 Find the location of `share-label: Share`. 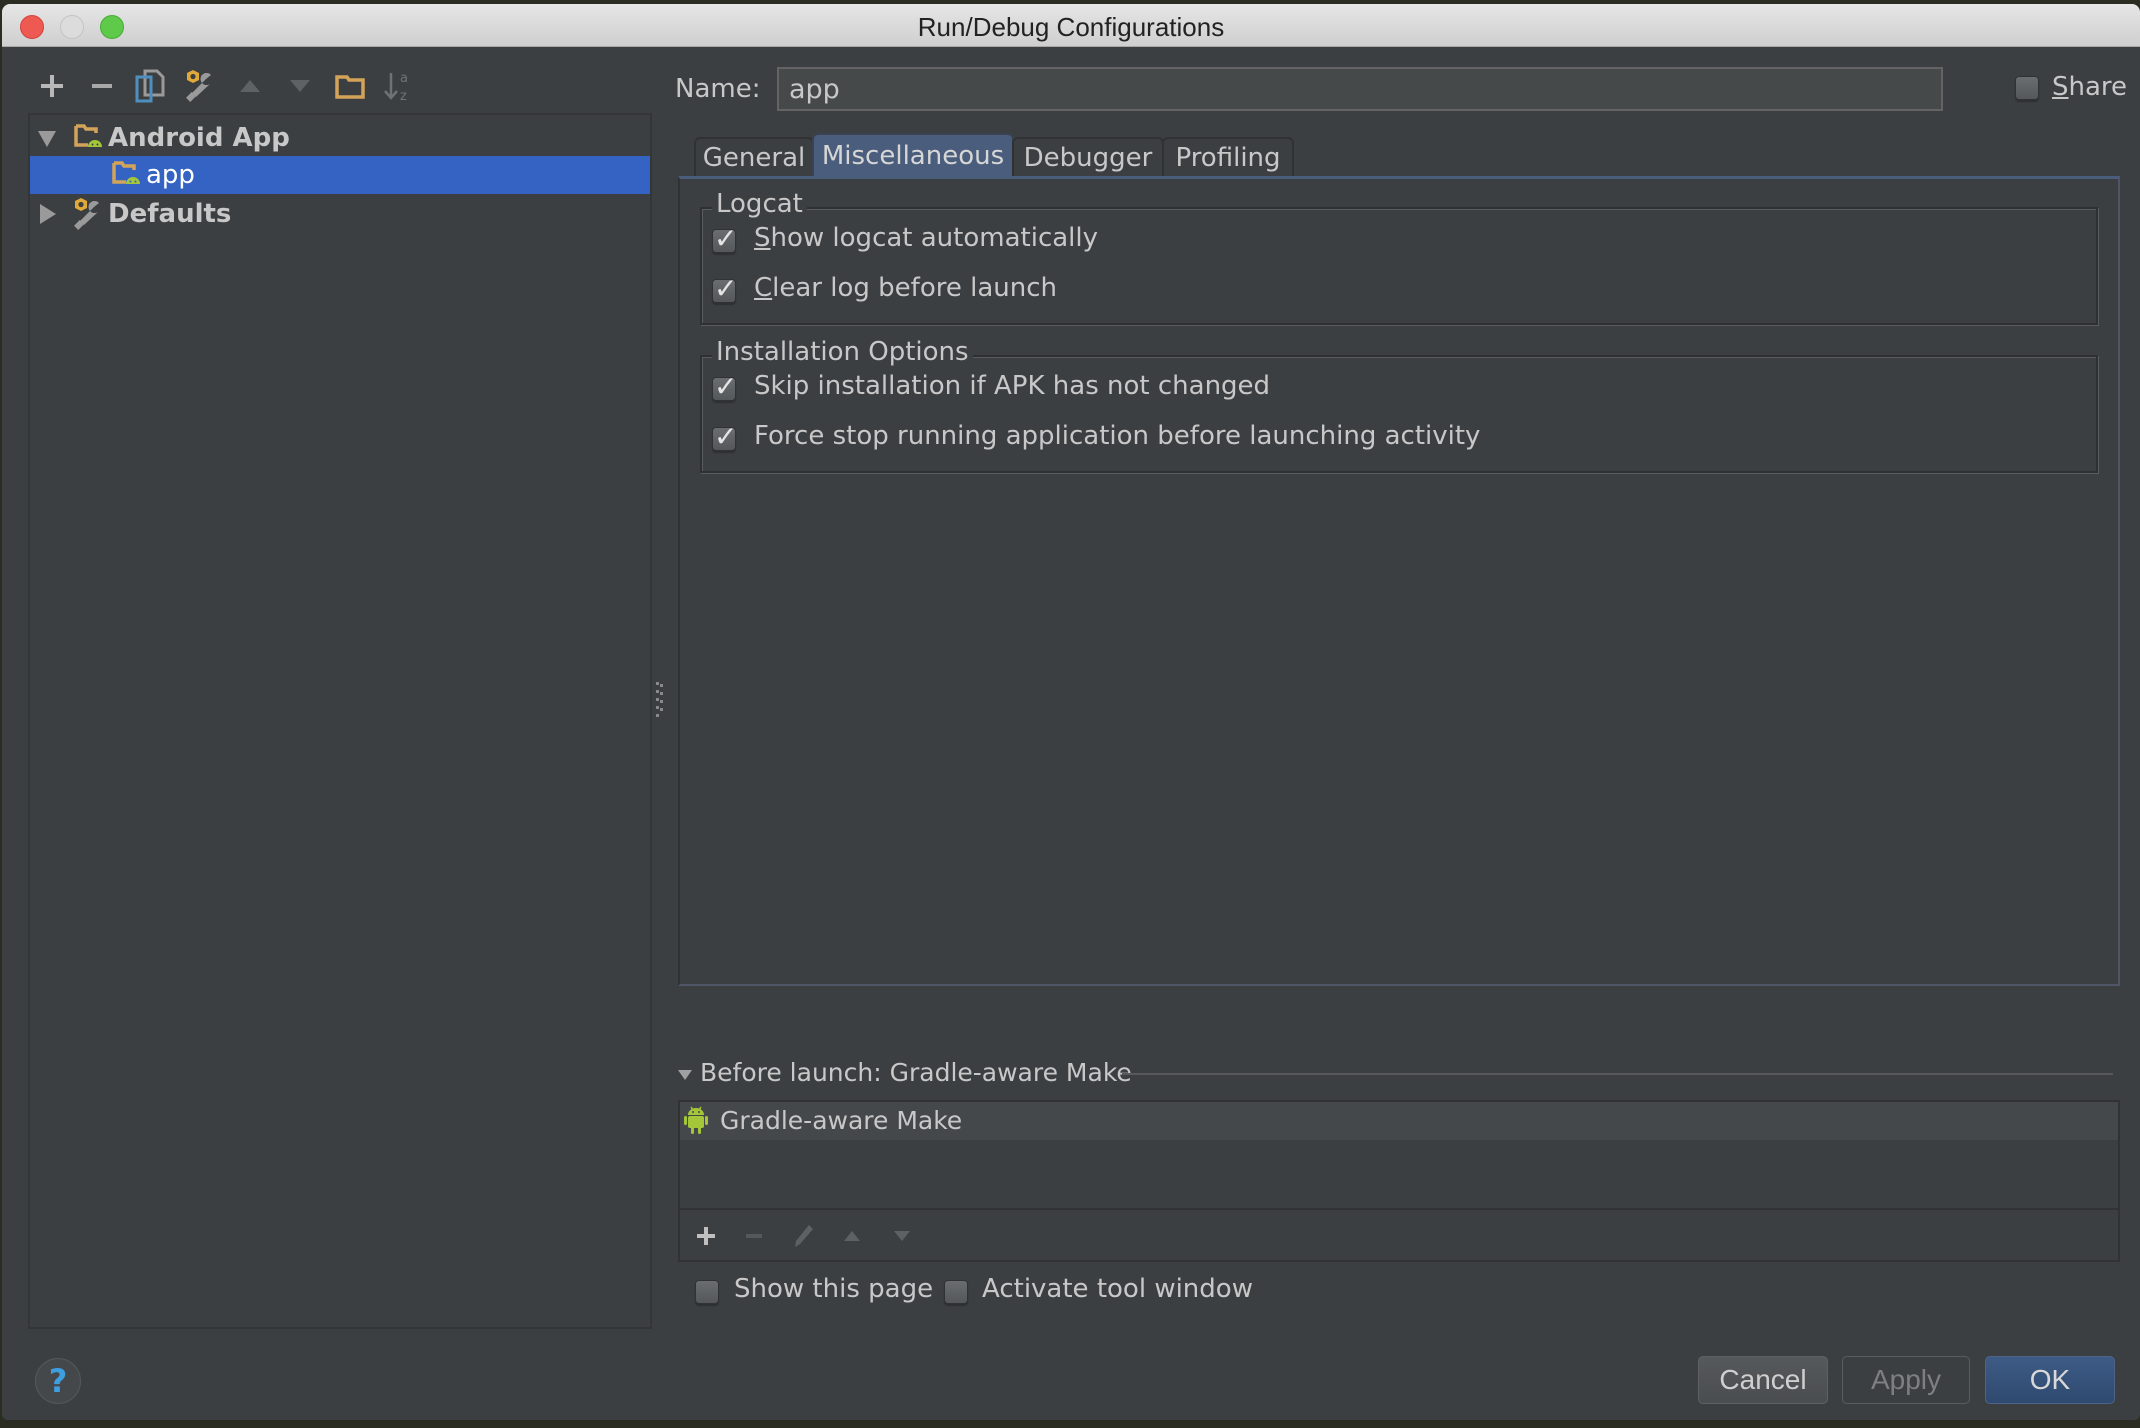

share-label: Share is located at coordinates (2089, 87).